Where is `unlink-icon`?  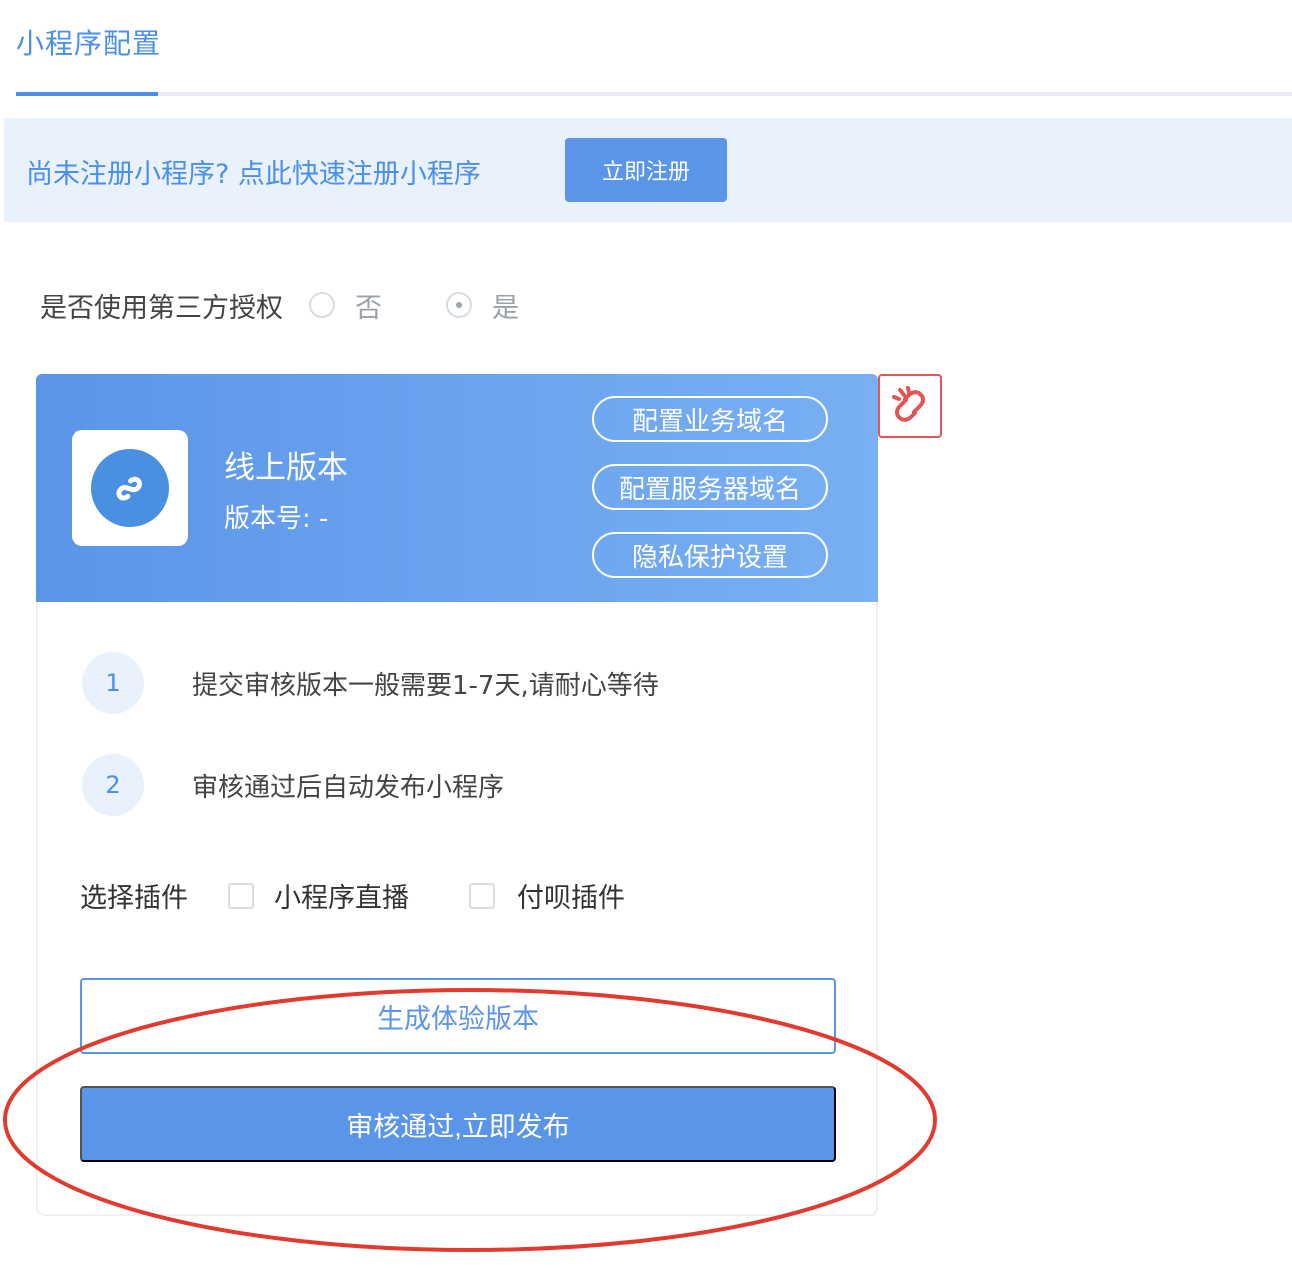 unlink-icon is located at coordinates (908, 404).